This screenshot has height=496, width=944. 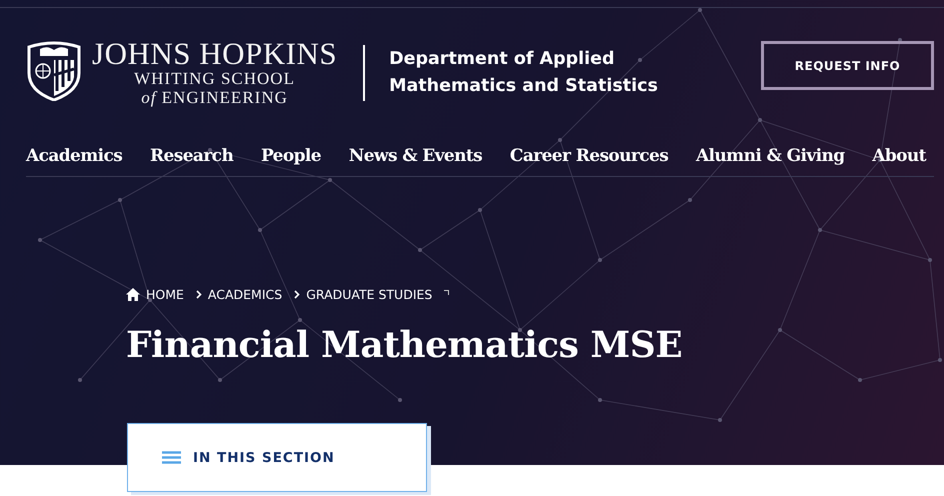 I want to click on shield-logo-icon, so click(x=54, y=69).